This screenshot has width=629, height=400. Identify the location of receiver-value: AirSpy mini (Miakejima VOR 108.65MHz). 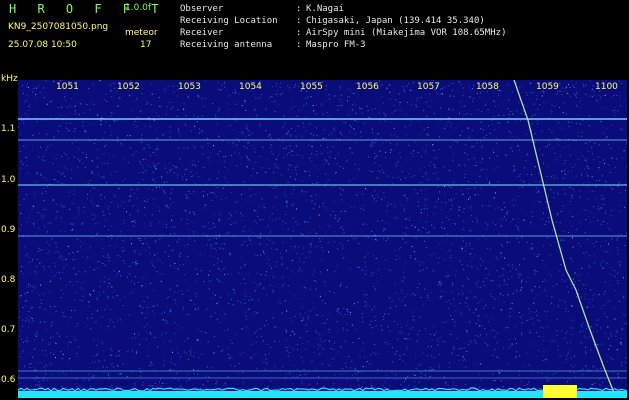
(406, 33).